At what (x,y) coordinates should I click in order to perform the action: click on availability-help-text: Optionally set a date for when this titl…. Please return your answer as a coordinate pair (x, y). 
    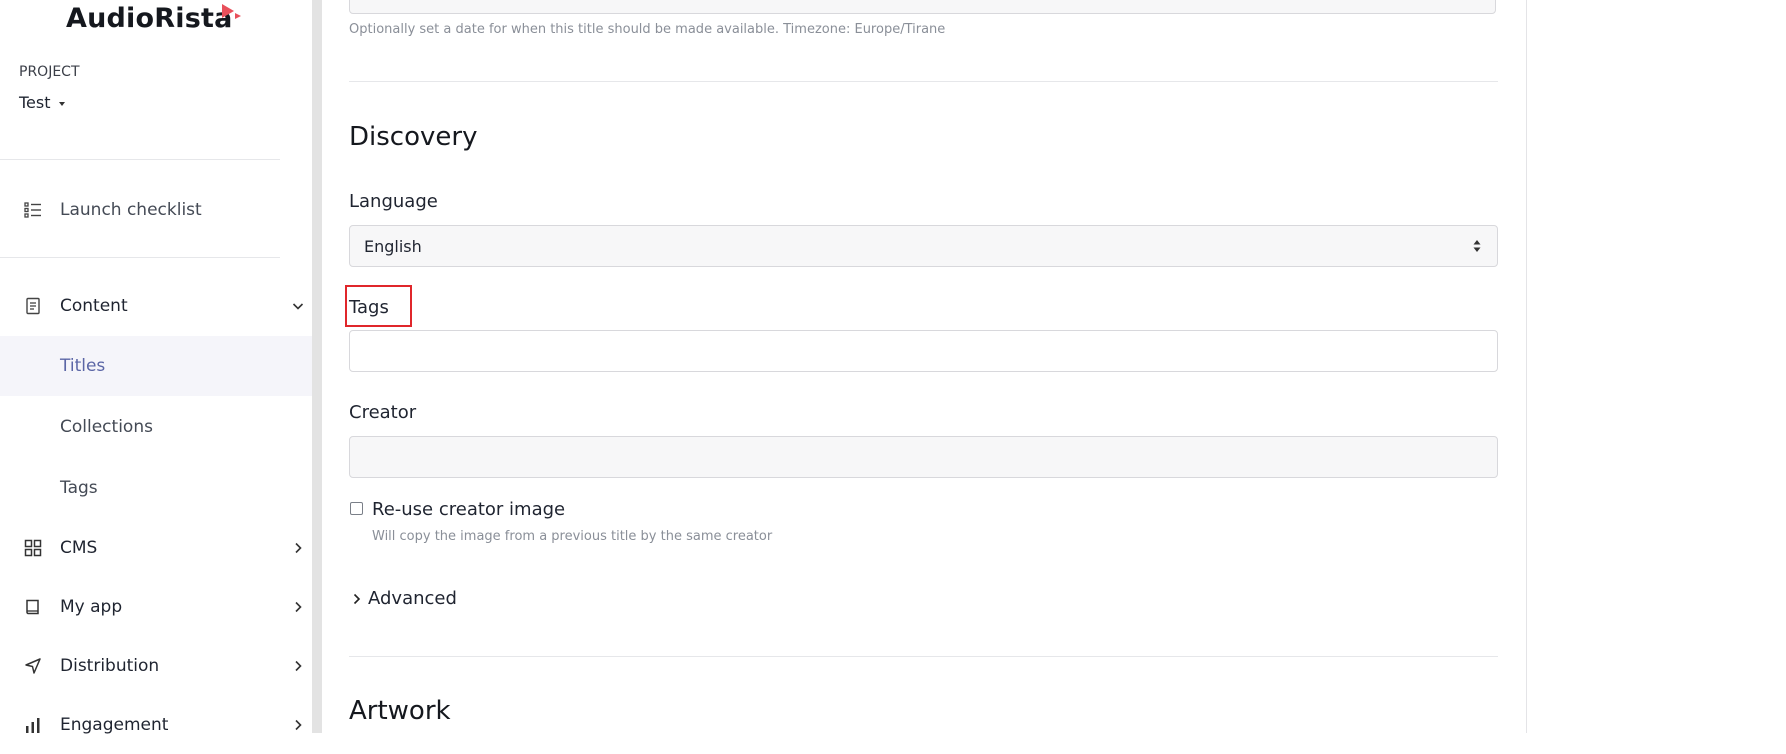
    Looking at the image, I should click on (647, 29).